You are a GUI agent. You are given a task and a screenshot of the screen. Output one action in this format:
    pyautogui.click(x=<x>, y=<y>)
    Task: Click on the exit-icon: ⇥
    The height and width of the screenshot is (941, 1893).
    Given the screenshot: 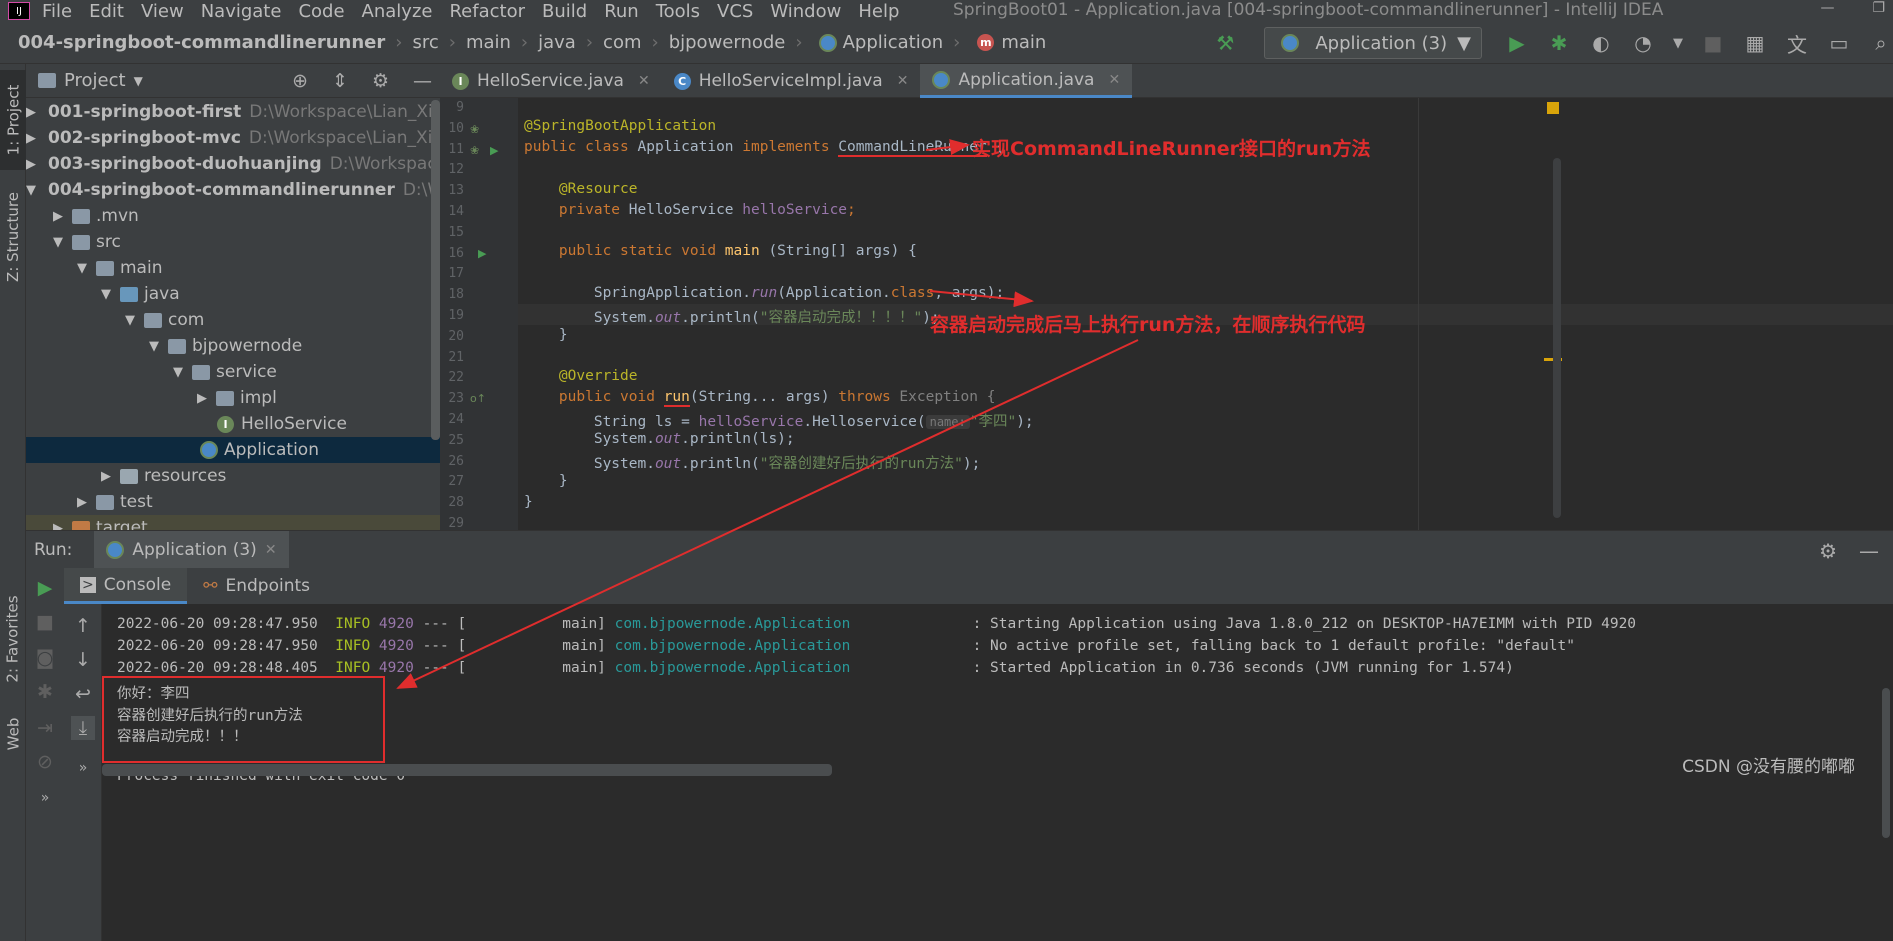 What is the action you would take?
    pyautogui.click(x=45, y=728)
    